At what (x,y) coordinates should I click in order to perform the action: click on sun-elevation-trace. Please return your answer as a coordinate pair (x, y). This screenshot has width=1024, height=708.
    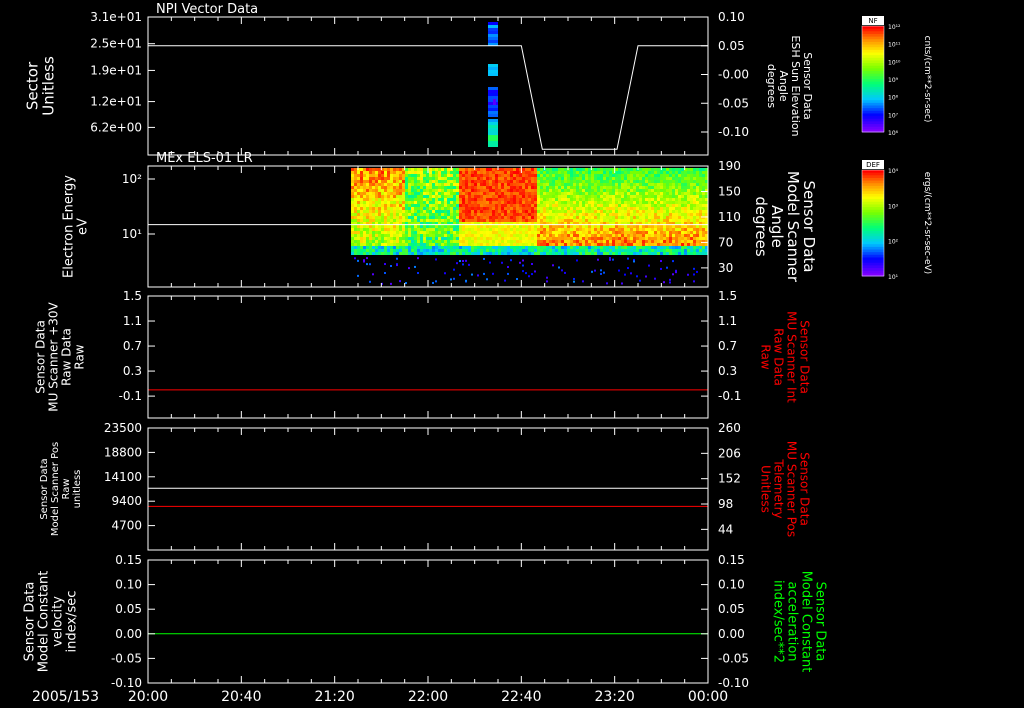
    Looking at the image, I should click on (428, 97).